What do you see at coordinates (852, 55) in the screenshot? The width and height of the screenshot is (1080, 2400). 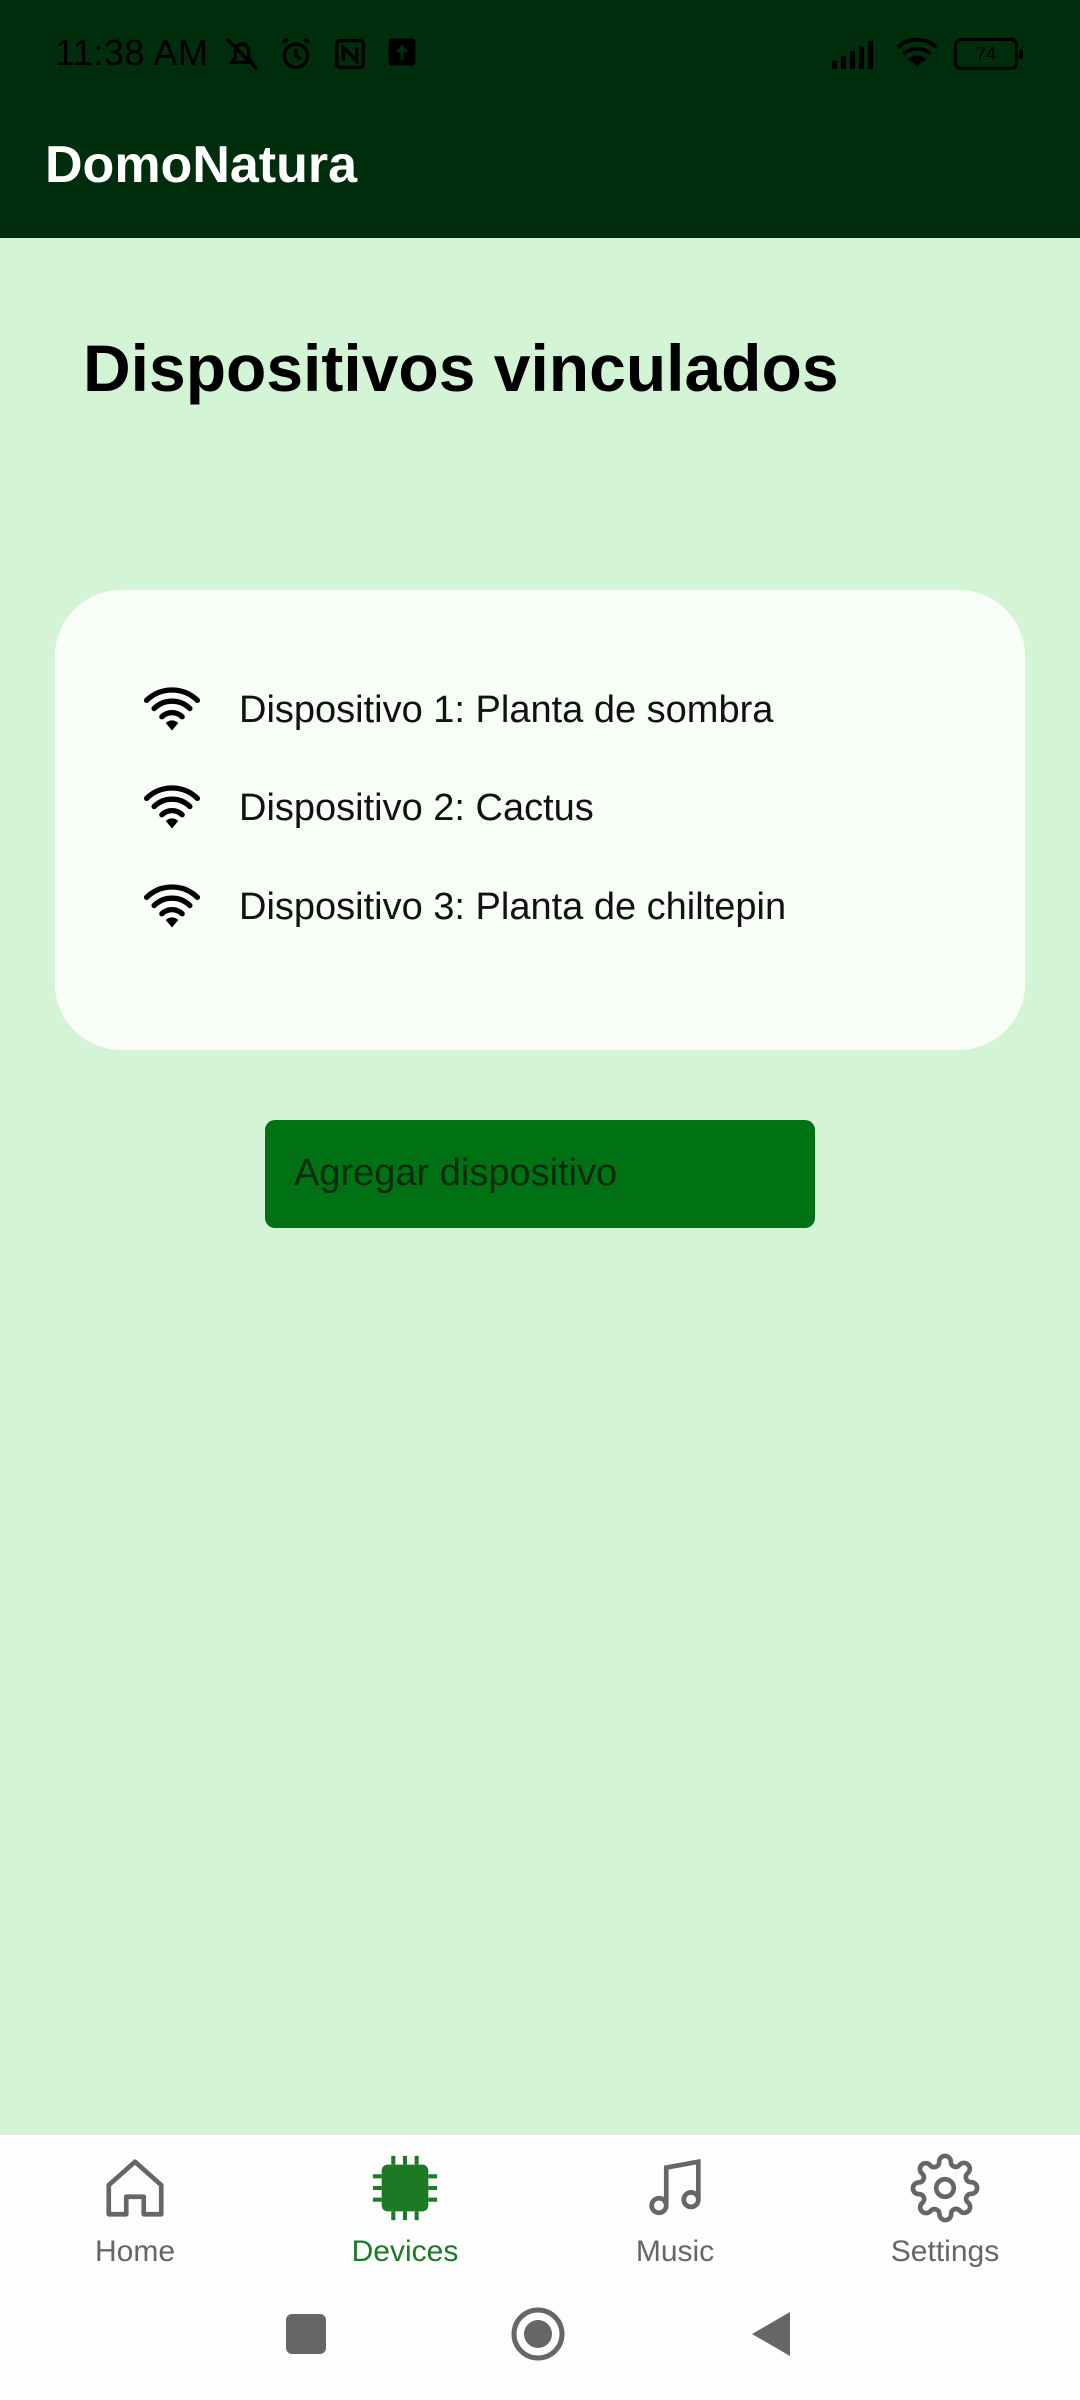 I see `signal-icon` at bounding box center [852, 55].